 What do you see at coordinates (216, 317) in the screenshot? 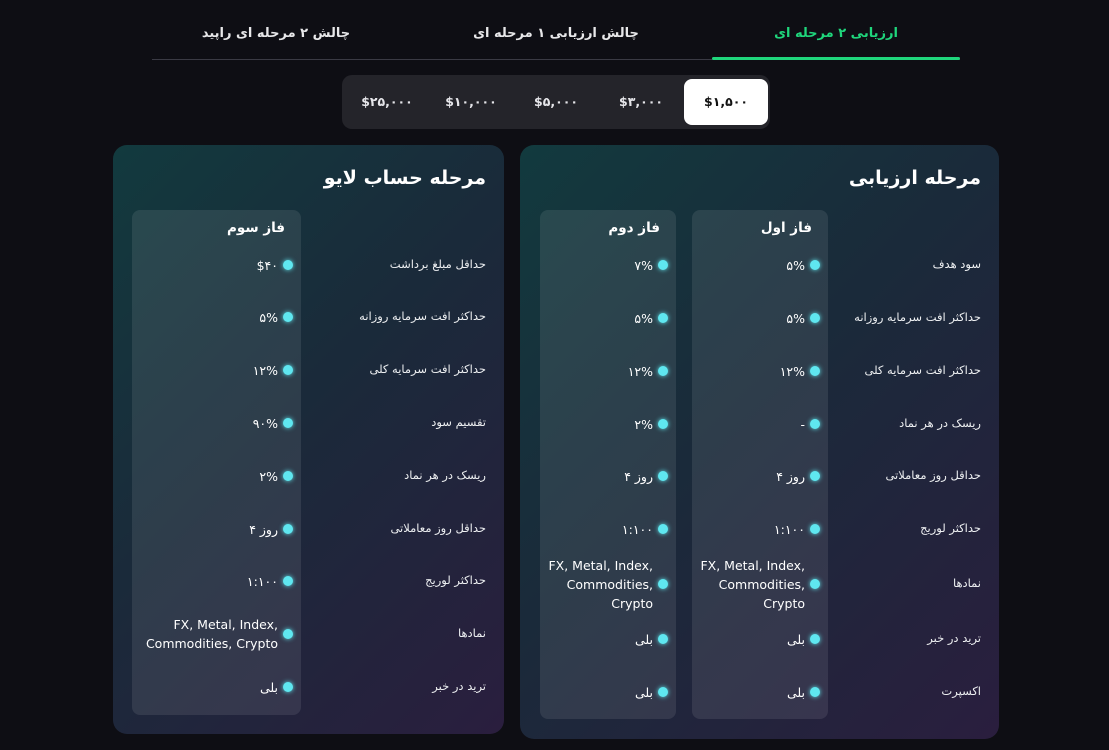
I see `phase-three-value: ۵%` at bounding box center [216, 317].